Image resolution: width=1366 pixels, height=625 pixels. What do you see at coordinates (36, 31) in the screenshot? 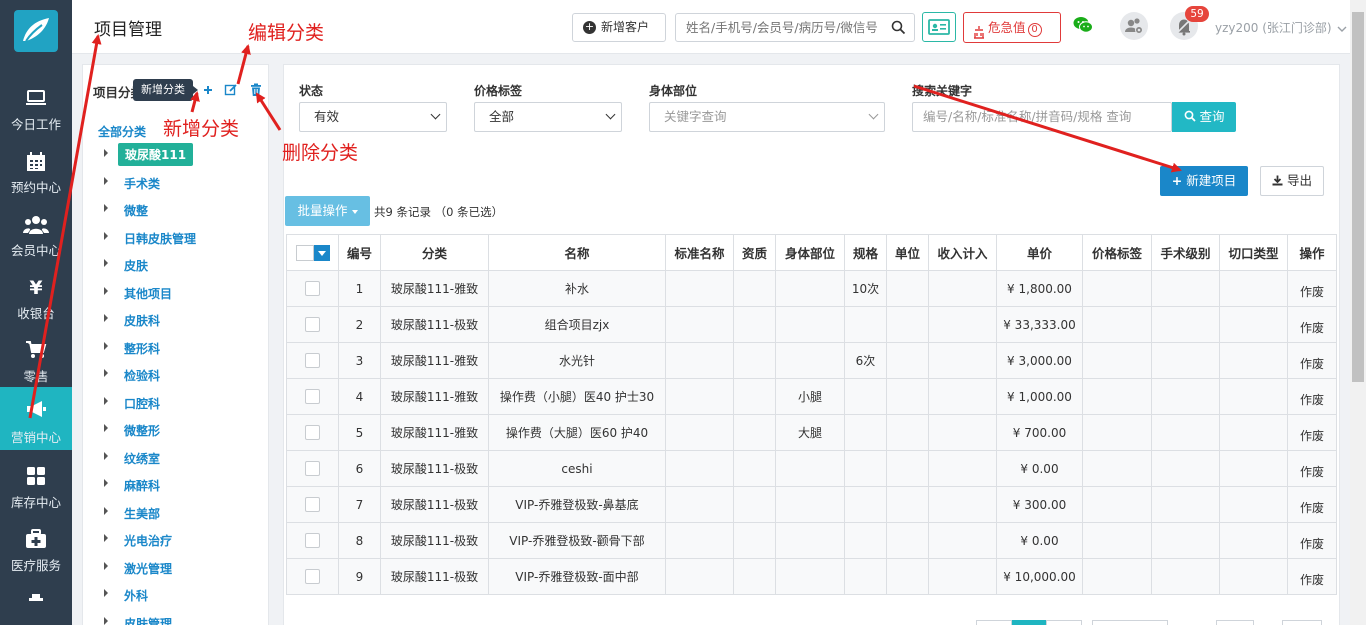
I see `app-logo` at bounding box center [36, 31].